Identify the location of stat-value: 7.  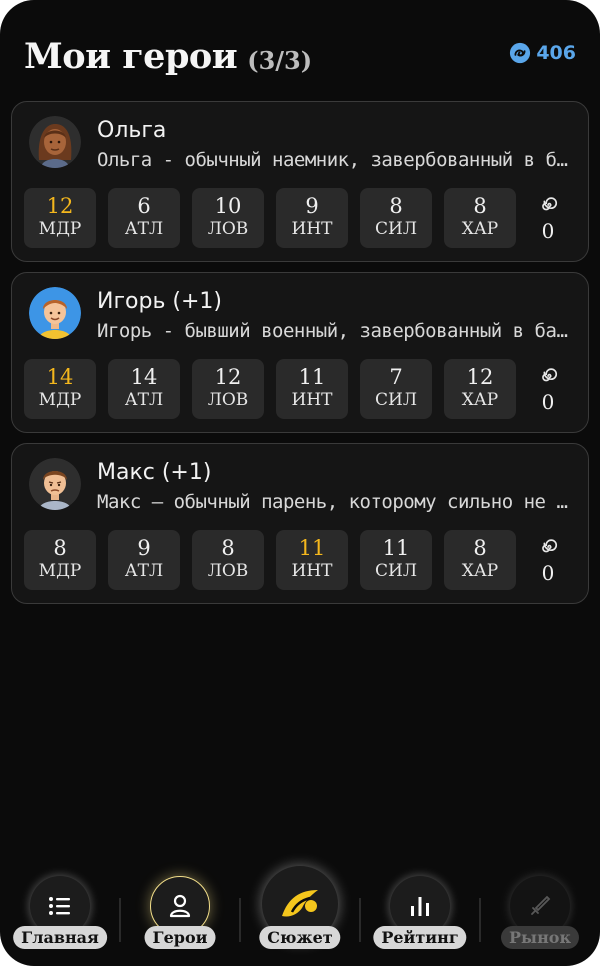
(396, 377).